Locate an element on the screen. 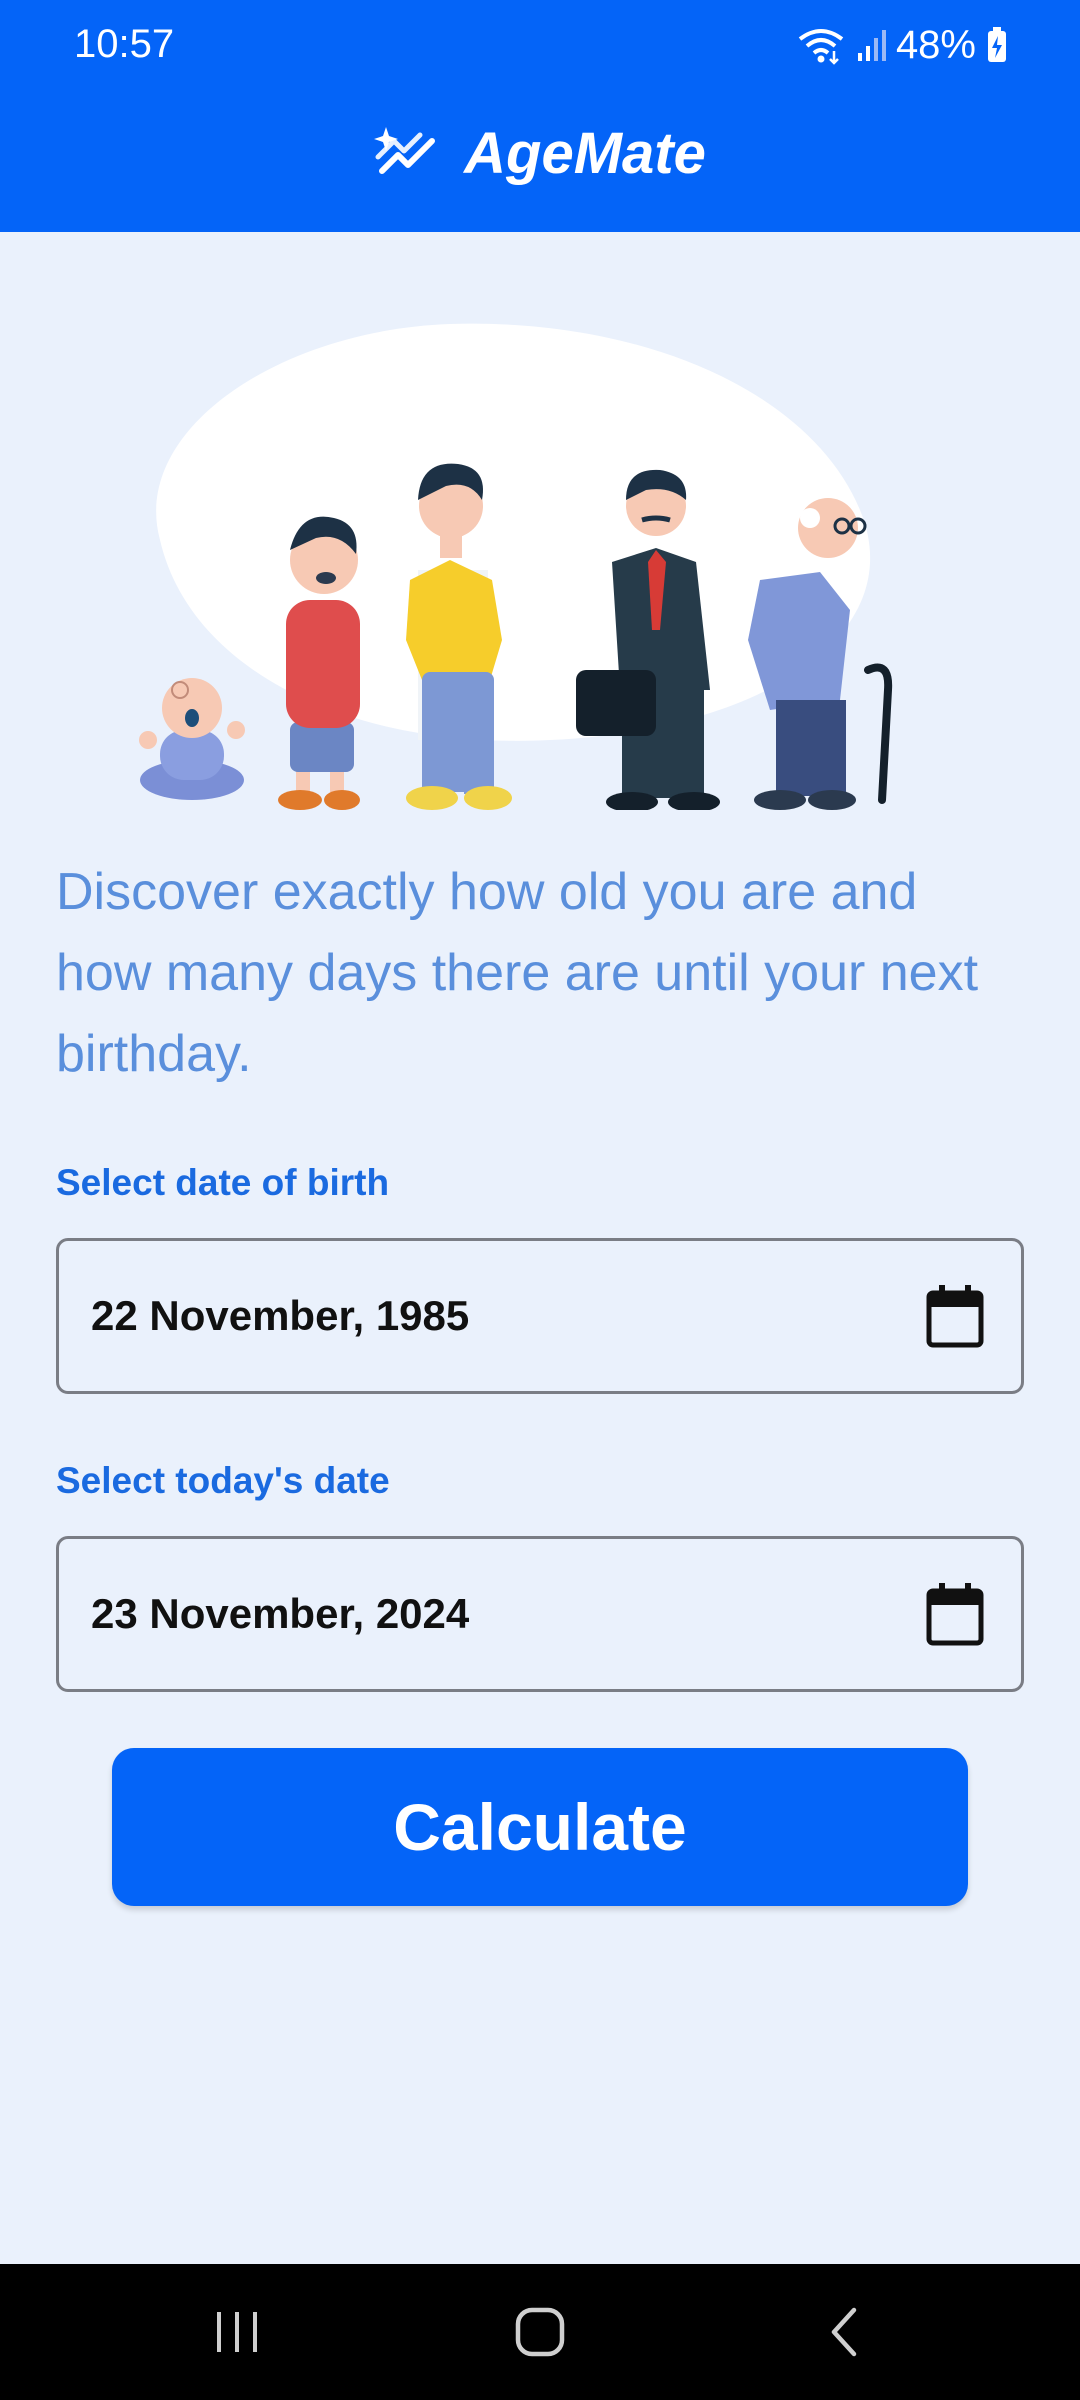 The height and width of the screenshot is (2400, 1080). battery-percent: 48% is located at coordinates (935, 44).